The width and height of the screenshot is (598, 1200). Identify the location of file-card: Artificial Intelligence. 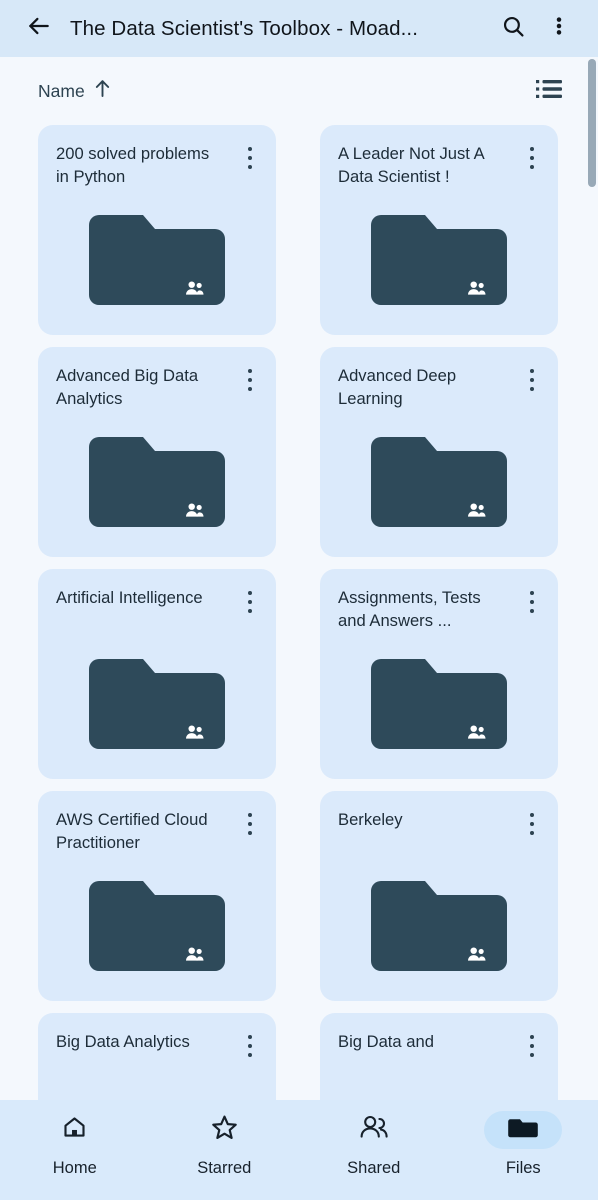
(157, 674).